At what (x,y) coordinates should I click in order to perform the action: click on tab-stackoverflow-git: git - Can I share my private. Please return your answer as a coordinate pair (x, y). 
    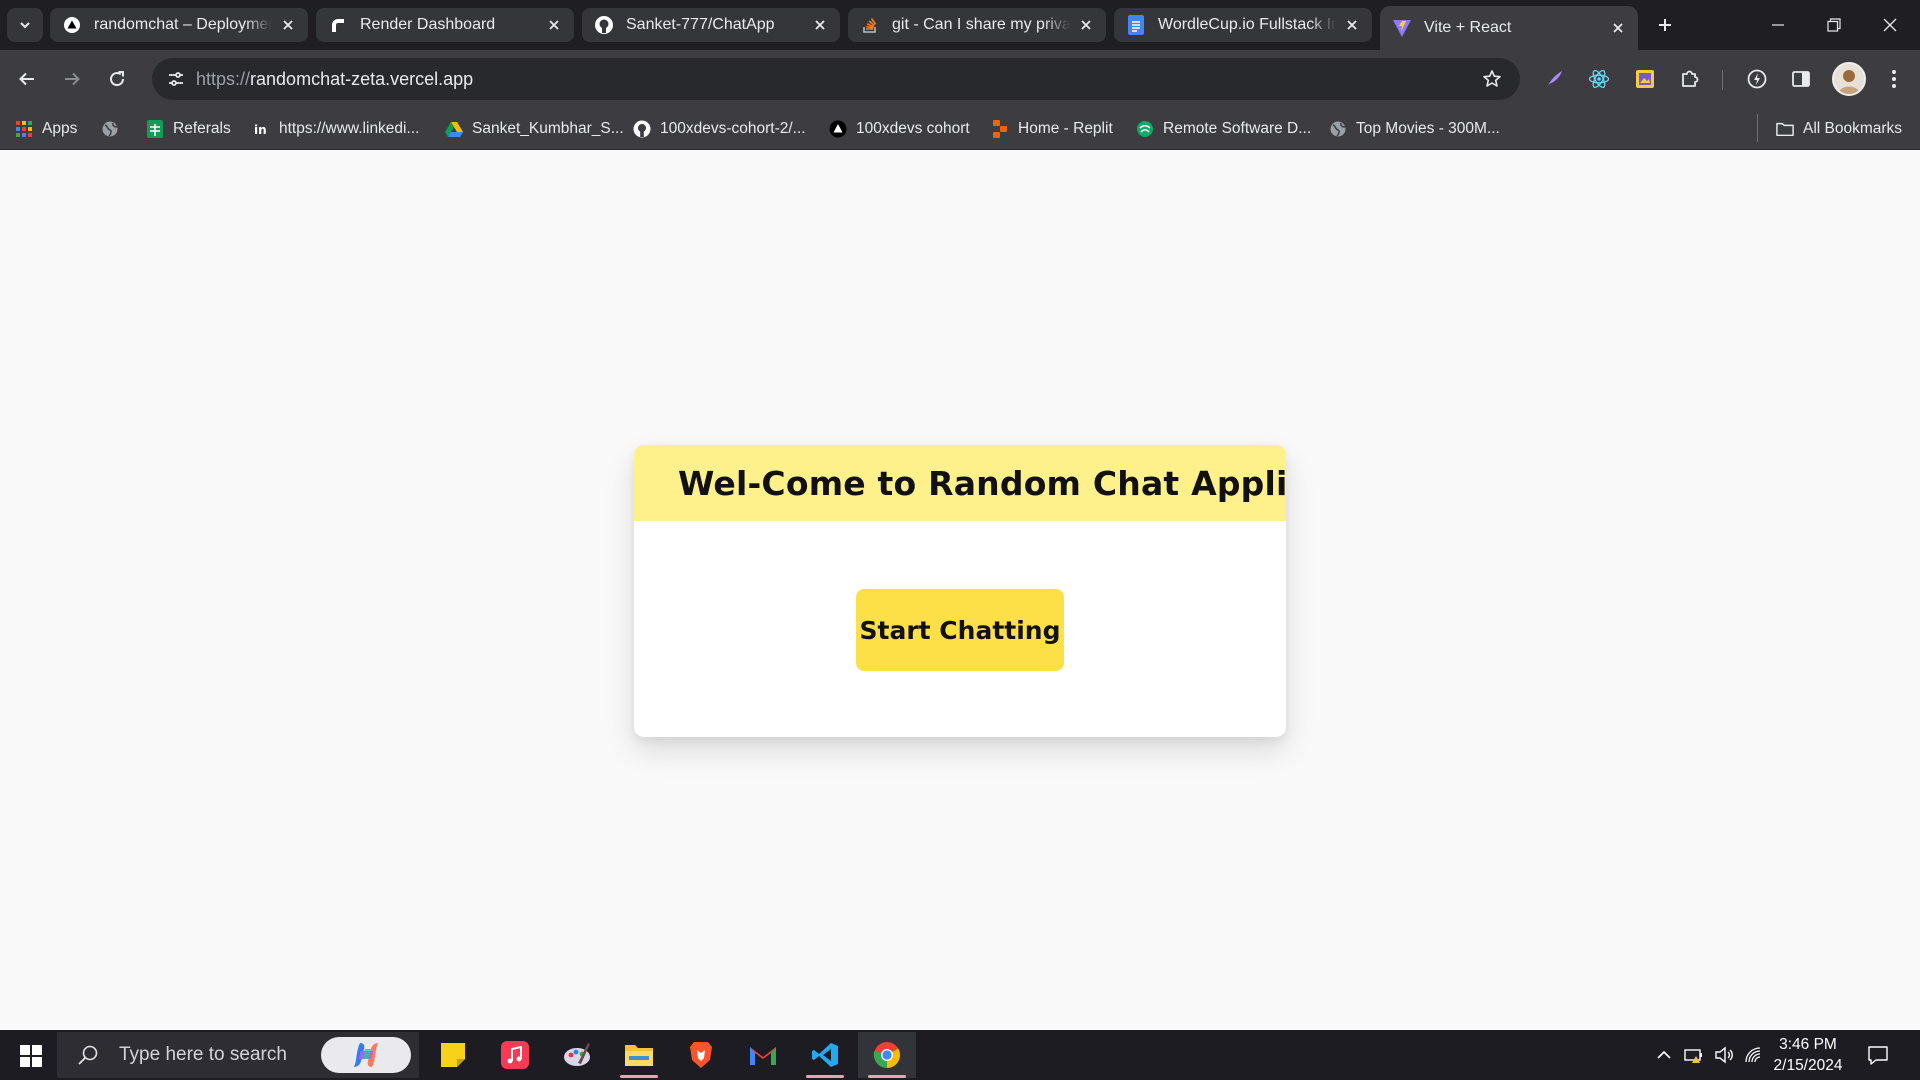
    Looking at the image, I should click on (977, 25).